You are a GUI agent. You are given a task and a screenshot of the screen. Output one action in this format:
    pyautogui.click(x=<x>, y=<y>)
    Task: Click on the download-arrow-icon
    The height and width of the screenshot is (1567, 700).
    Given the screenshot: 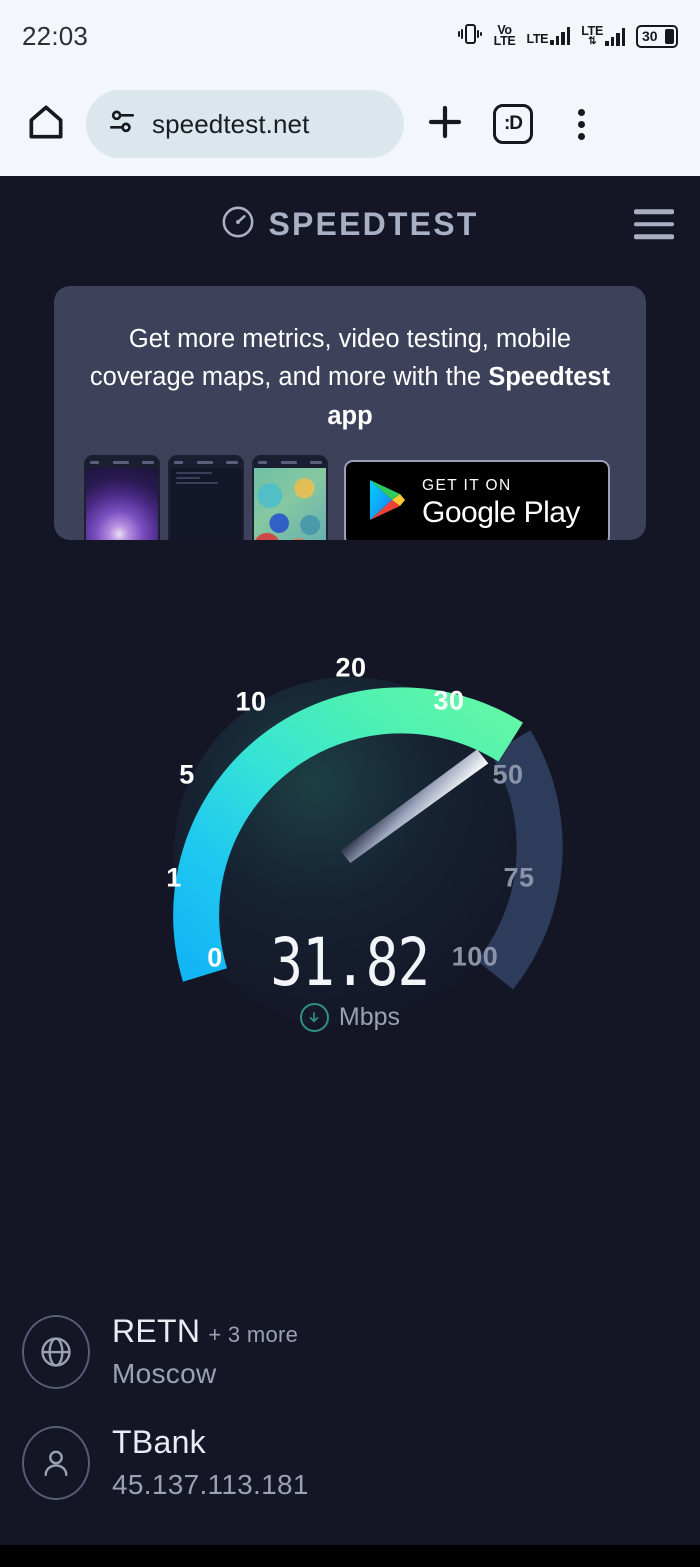 What is the action you would take?
    pyautogui.click(x=314, y=1017)
    